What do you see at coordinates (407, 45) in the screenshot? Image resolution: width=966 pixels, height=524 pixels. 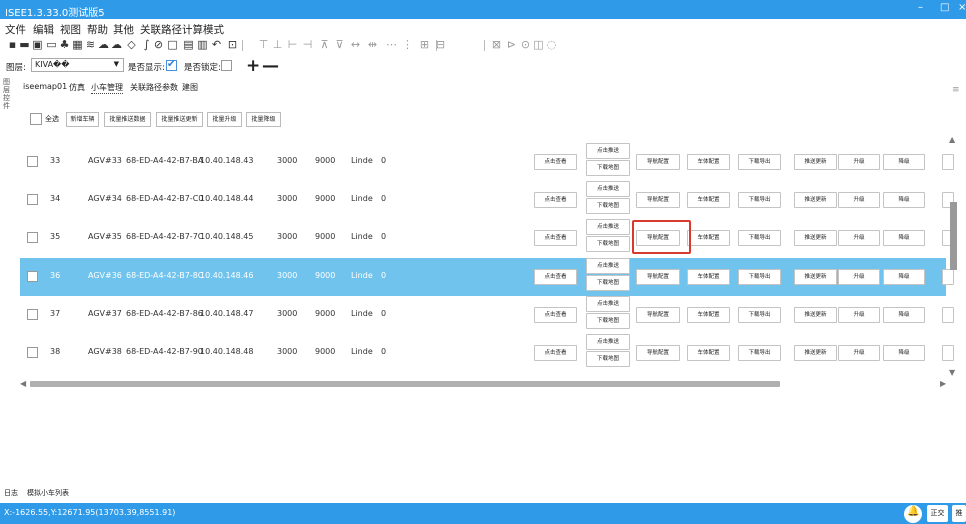 I see `more-v-icon: ⋮` at bounding box center [407, 45].